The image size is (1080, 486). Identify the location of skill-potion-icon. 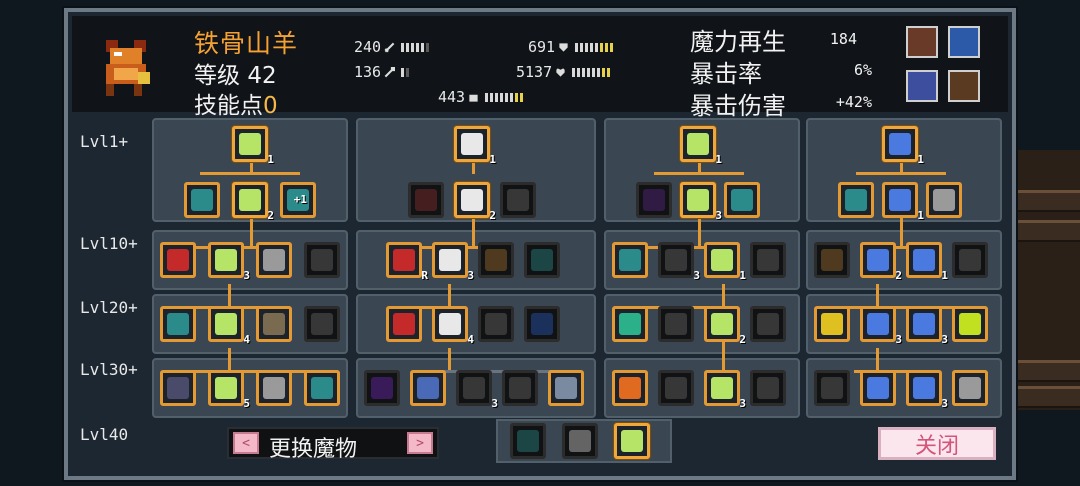
(742, 200).